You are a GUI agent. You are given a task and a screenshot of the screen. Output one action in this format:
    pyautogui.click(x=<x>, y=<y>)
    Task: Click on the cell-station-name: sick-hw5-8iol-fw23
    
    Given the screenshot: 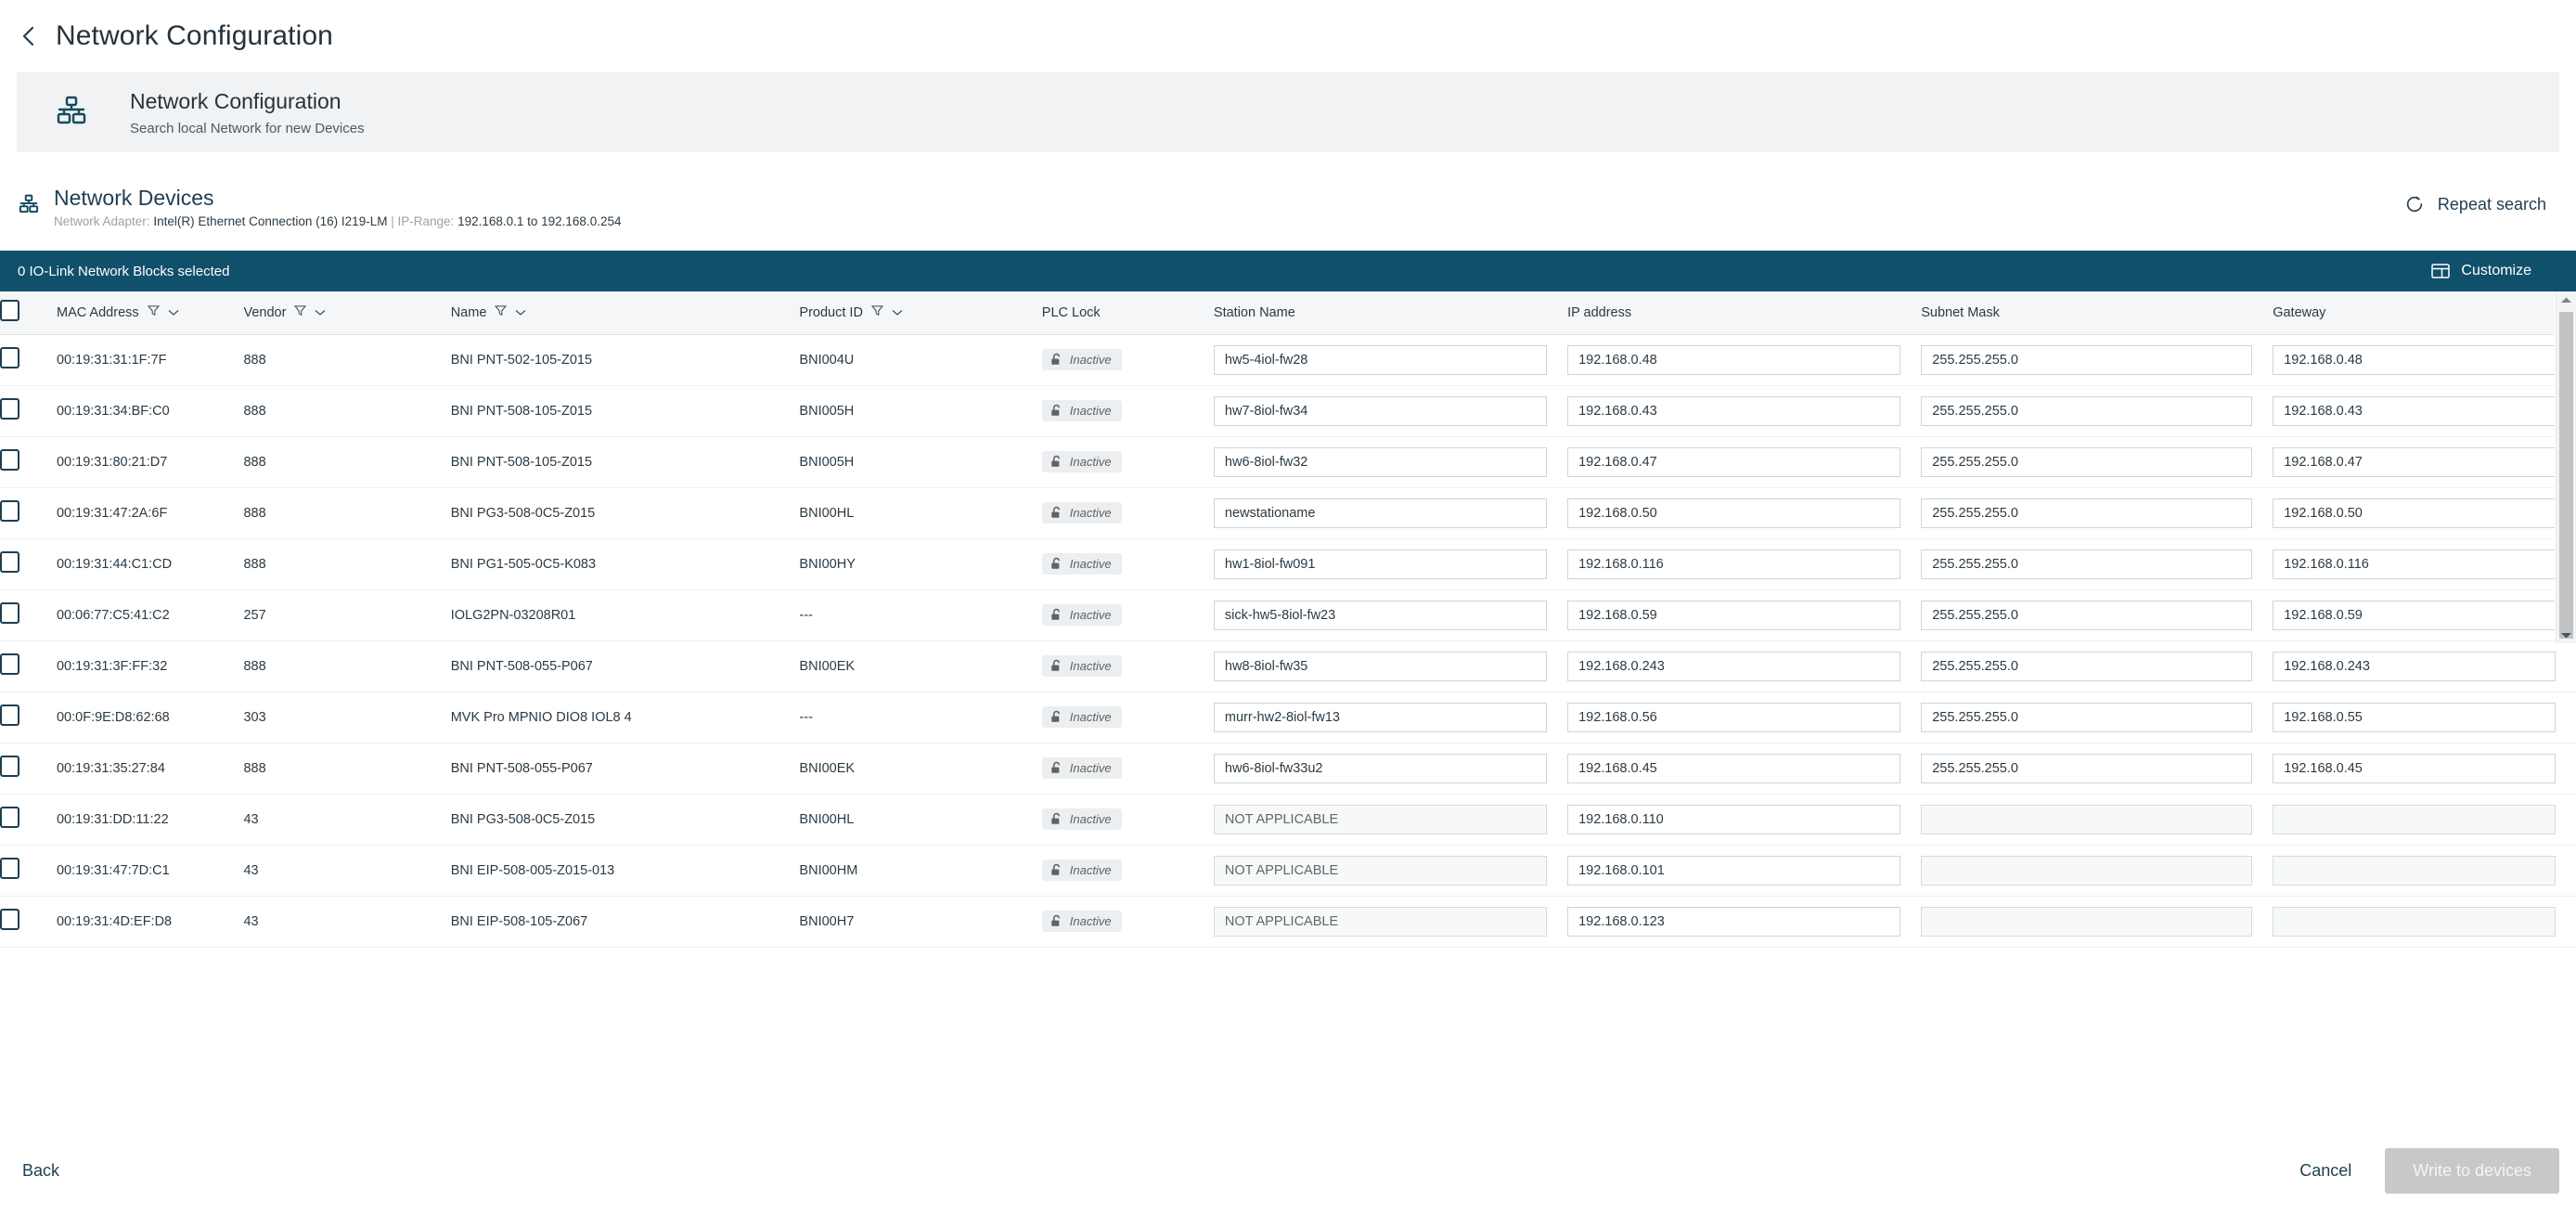 What is the action you would take?
    pyautogui.click(x=1390, y=615)
    